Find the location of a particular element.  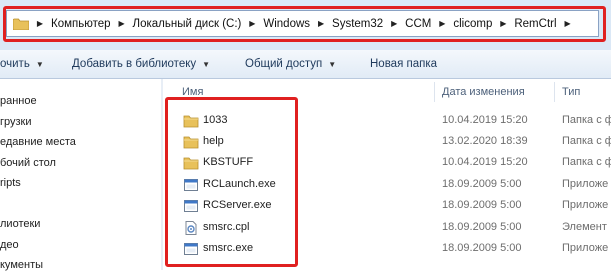

nav-item-documents: кументы is located at coordinates (21, 265).